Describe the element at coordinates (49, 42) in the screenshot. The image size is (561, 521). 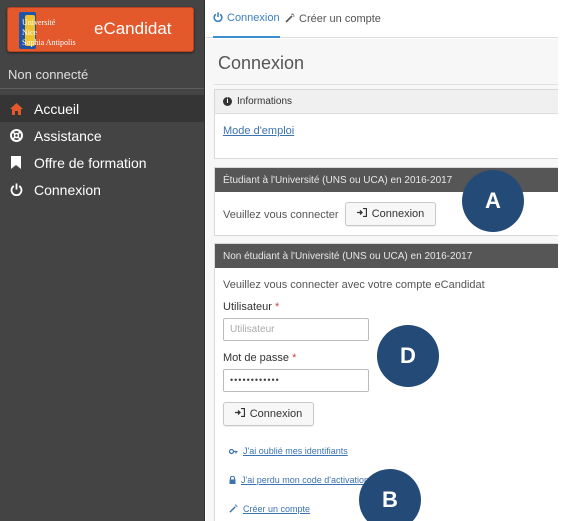
I see `logo-text-3: Sophia Antipolis` at that location.